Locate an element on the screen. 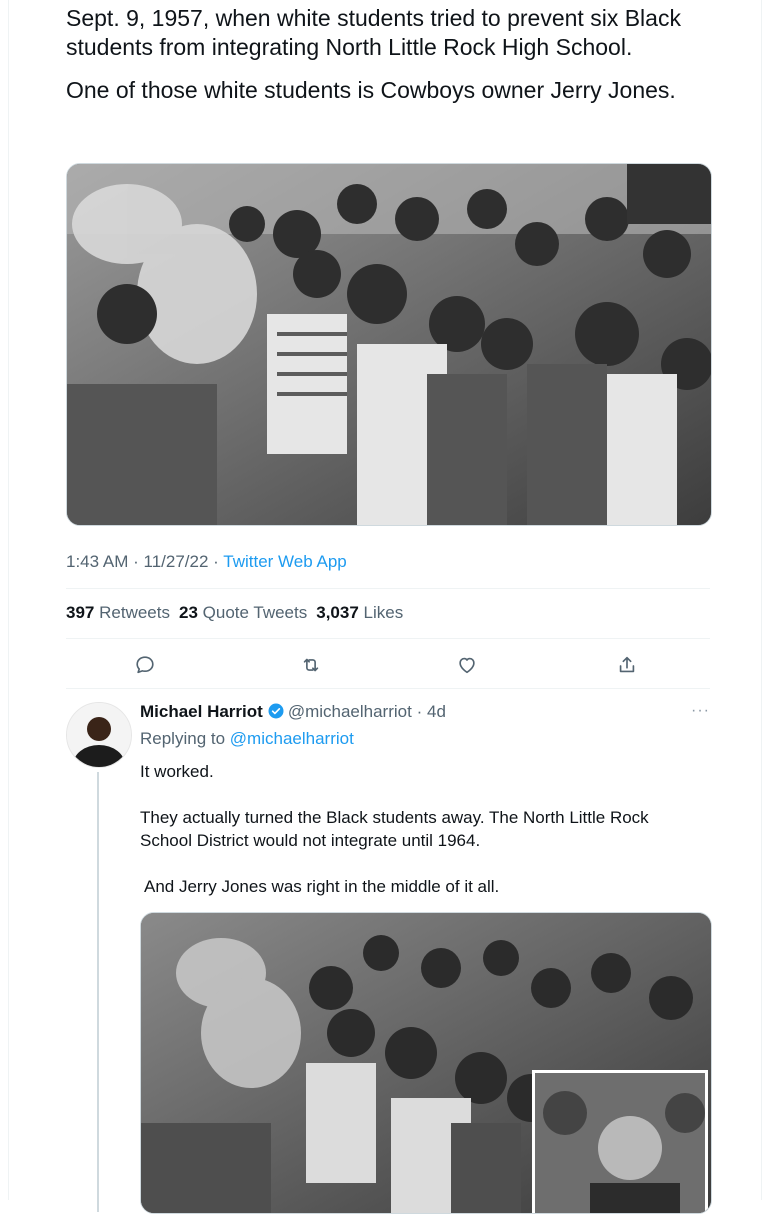 The height and width of the screenshot is (1214, 766). share-button is located at coordinates (627, 665).